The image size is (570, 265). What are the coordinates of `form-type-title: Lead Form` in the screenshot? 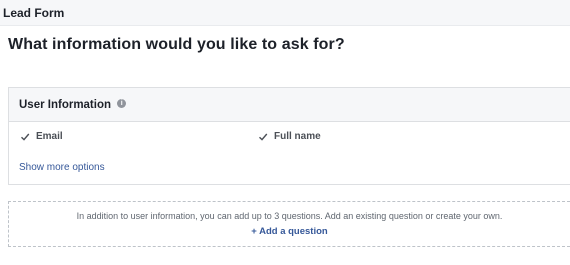 It's located at (34, 13).